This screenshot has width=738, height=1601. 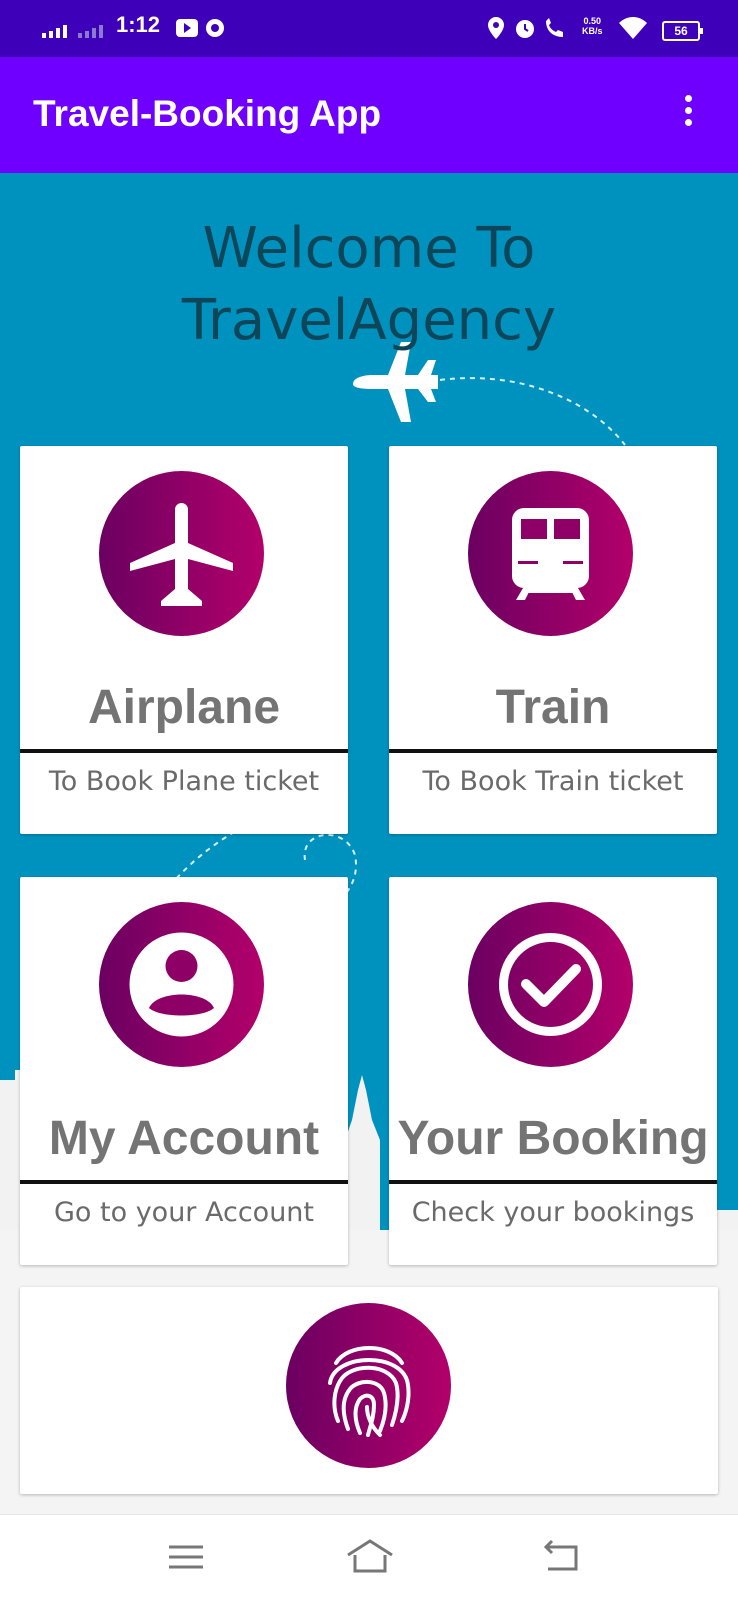 I want to click on my-account-card: My Account Go to your Account, so click(x=184, y=1071).